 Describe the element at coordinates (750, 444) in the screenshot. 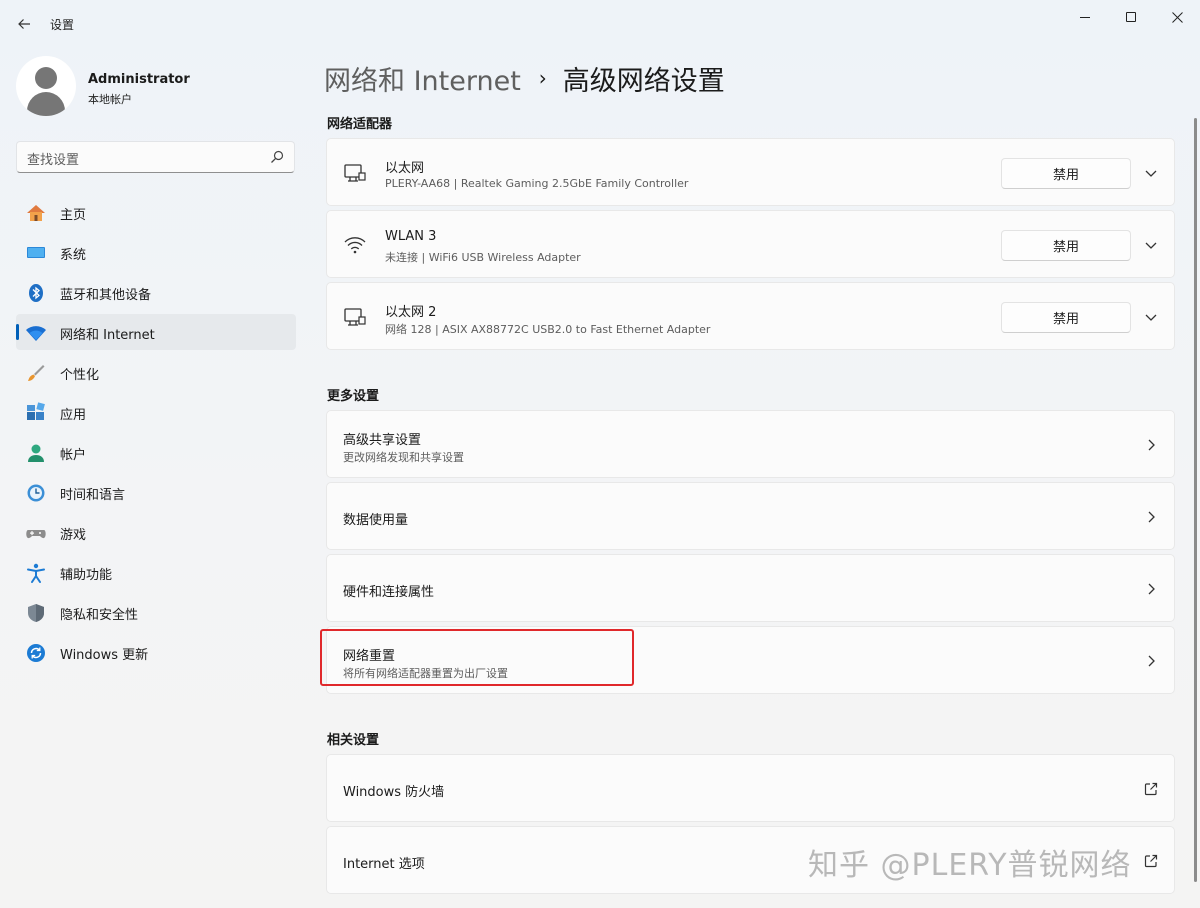

I see `settings-card-advanced-sharing: 高级共享设置 更改网络发现和共享设置` at that location.